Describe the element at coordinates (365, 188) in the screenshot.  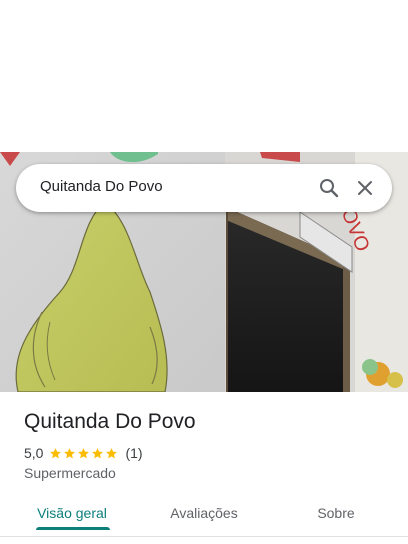
I see `close-icon` at that location.